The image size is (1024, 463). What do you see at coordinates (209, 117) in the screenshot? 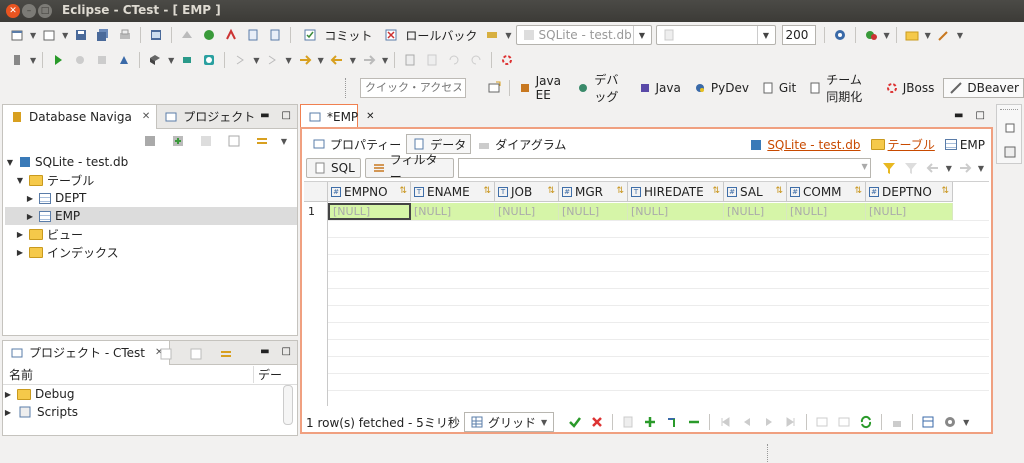
I see `tab-project: プロジェクト` at bounding box center [209, 117].